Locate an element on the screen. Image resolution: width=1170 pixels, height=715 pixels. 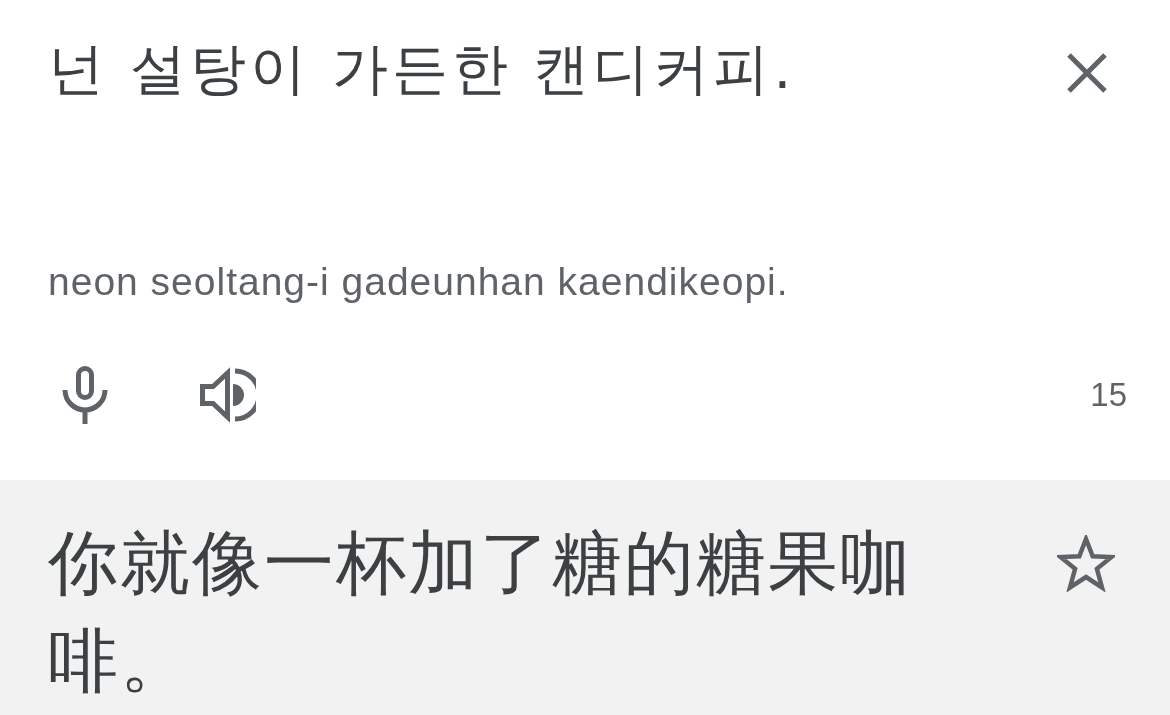
close-icon is located at coordinates (1087, 73).